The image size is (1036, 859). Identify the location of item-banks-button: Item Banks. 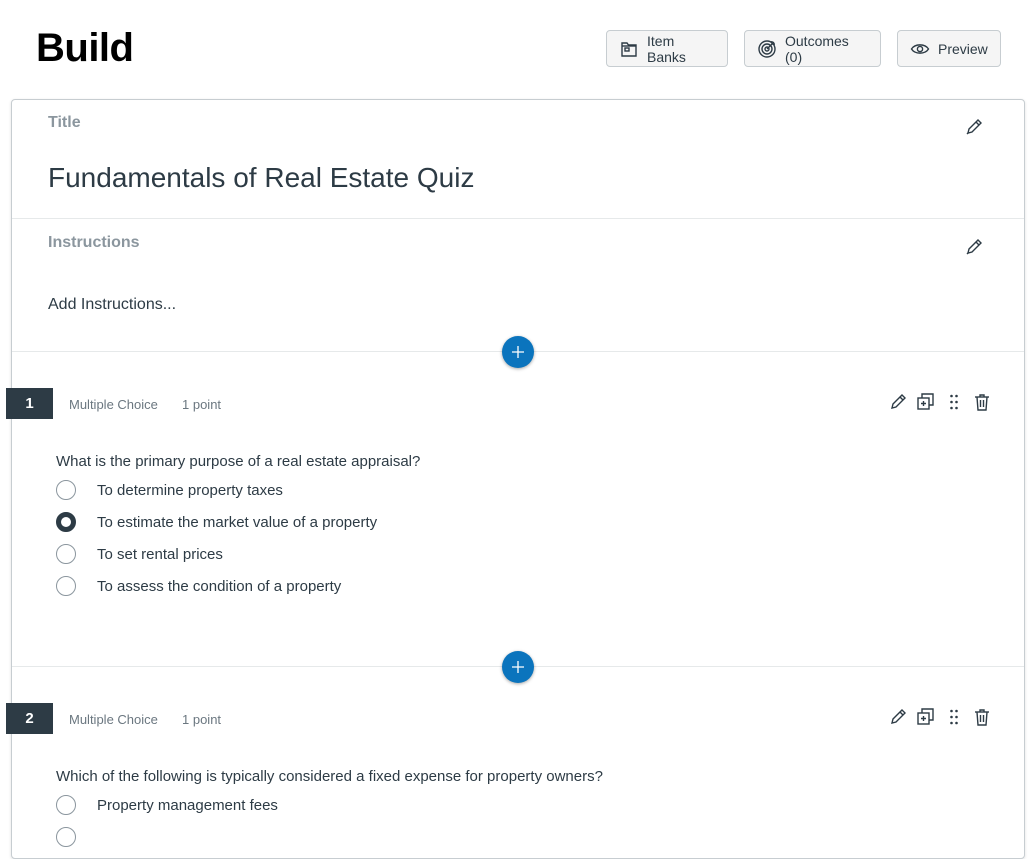
(667, 48).